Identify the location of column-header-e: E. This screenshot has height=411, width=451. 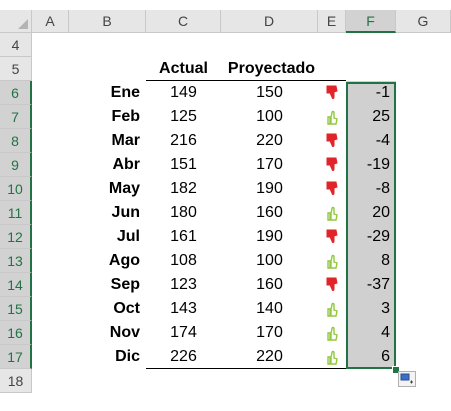
(332, 21).